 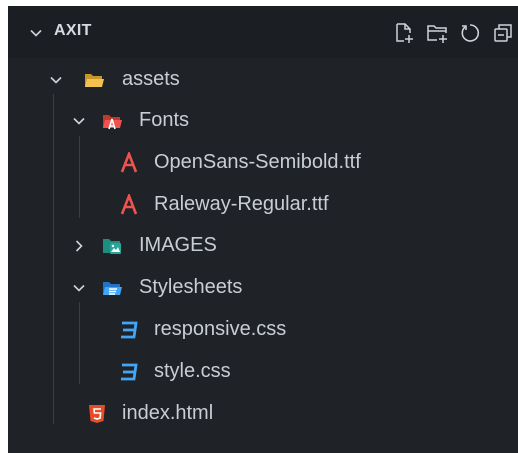 I want to click on collapse-all-button, so click(x=503, y=33).